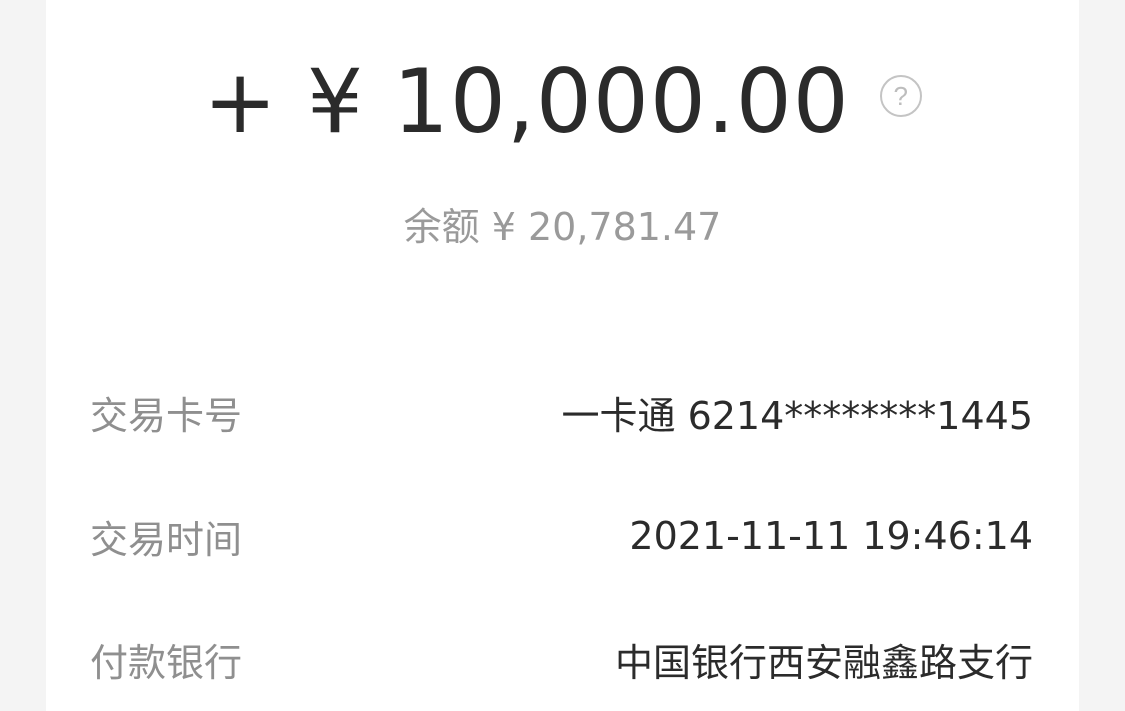 Image resolution: width=1125 pixels, height=711 pixels. What do you see at coordinates (831, 536) in the screenshot?
I see `detail-value: 2021-11-11 19:46:14` at bounding box center [831, 536].